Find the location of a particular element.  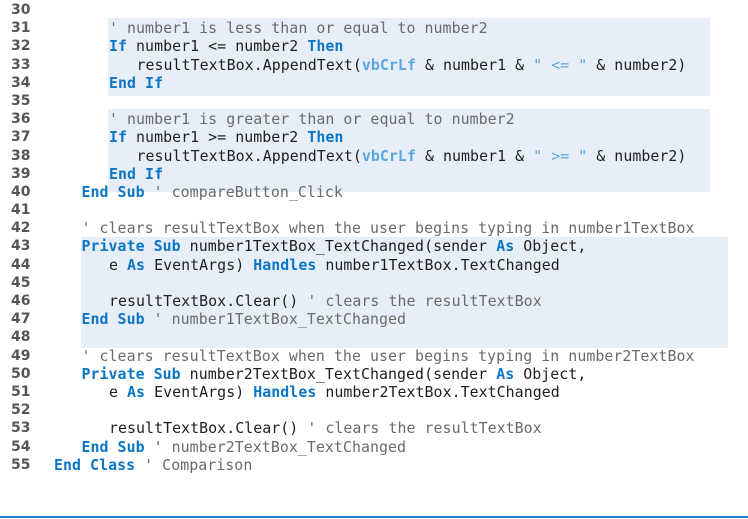

keyword-token: End Sub is located at coordinates (113, 191).